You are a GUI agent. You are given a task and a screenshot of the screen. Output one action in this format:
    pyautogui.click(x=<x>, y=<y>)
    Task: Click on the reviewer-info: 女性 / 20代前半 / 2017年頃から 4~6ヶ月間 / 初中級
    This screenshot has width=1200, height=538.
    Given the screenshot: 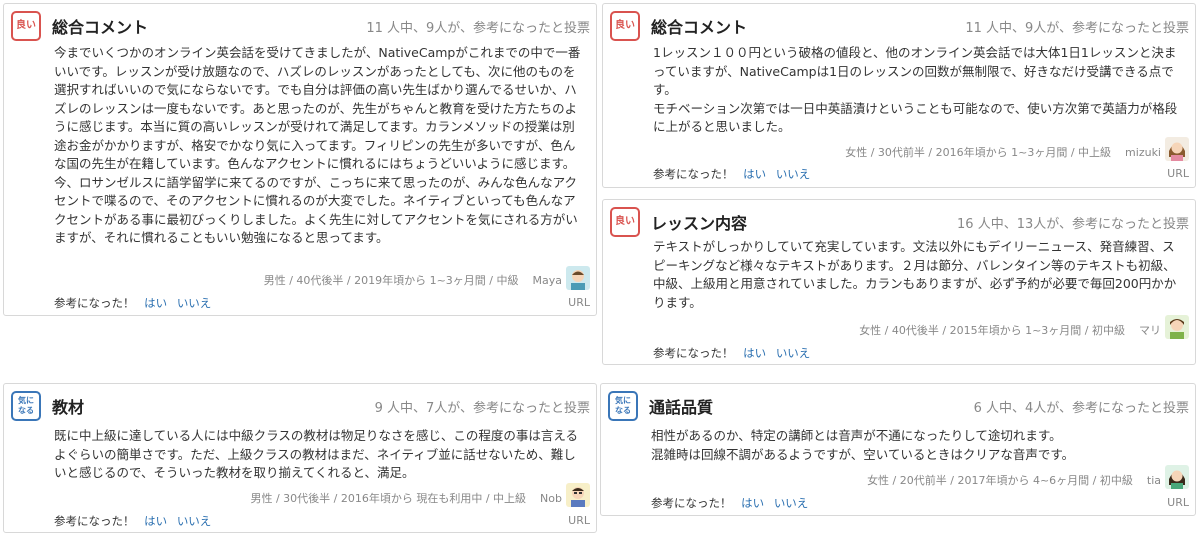 What is the action you would take?
    pyautogui.click(x=1000, y=480)
    